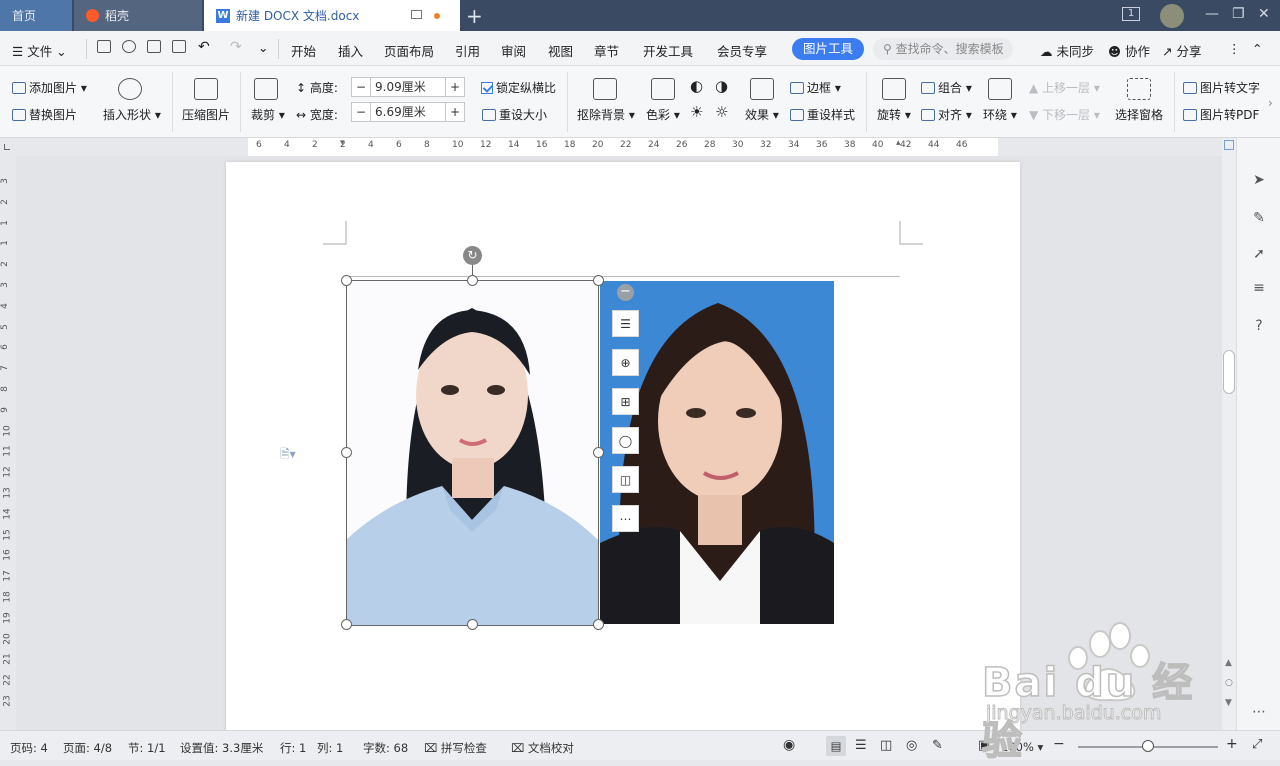  Describe the element at coordinates (696, 112) in the screenshot. I see `increase-brightness-icon: ☀` at that location.